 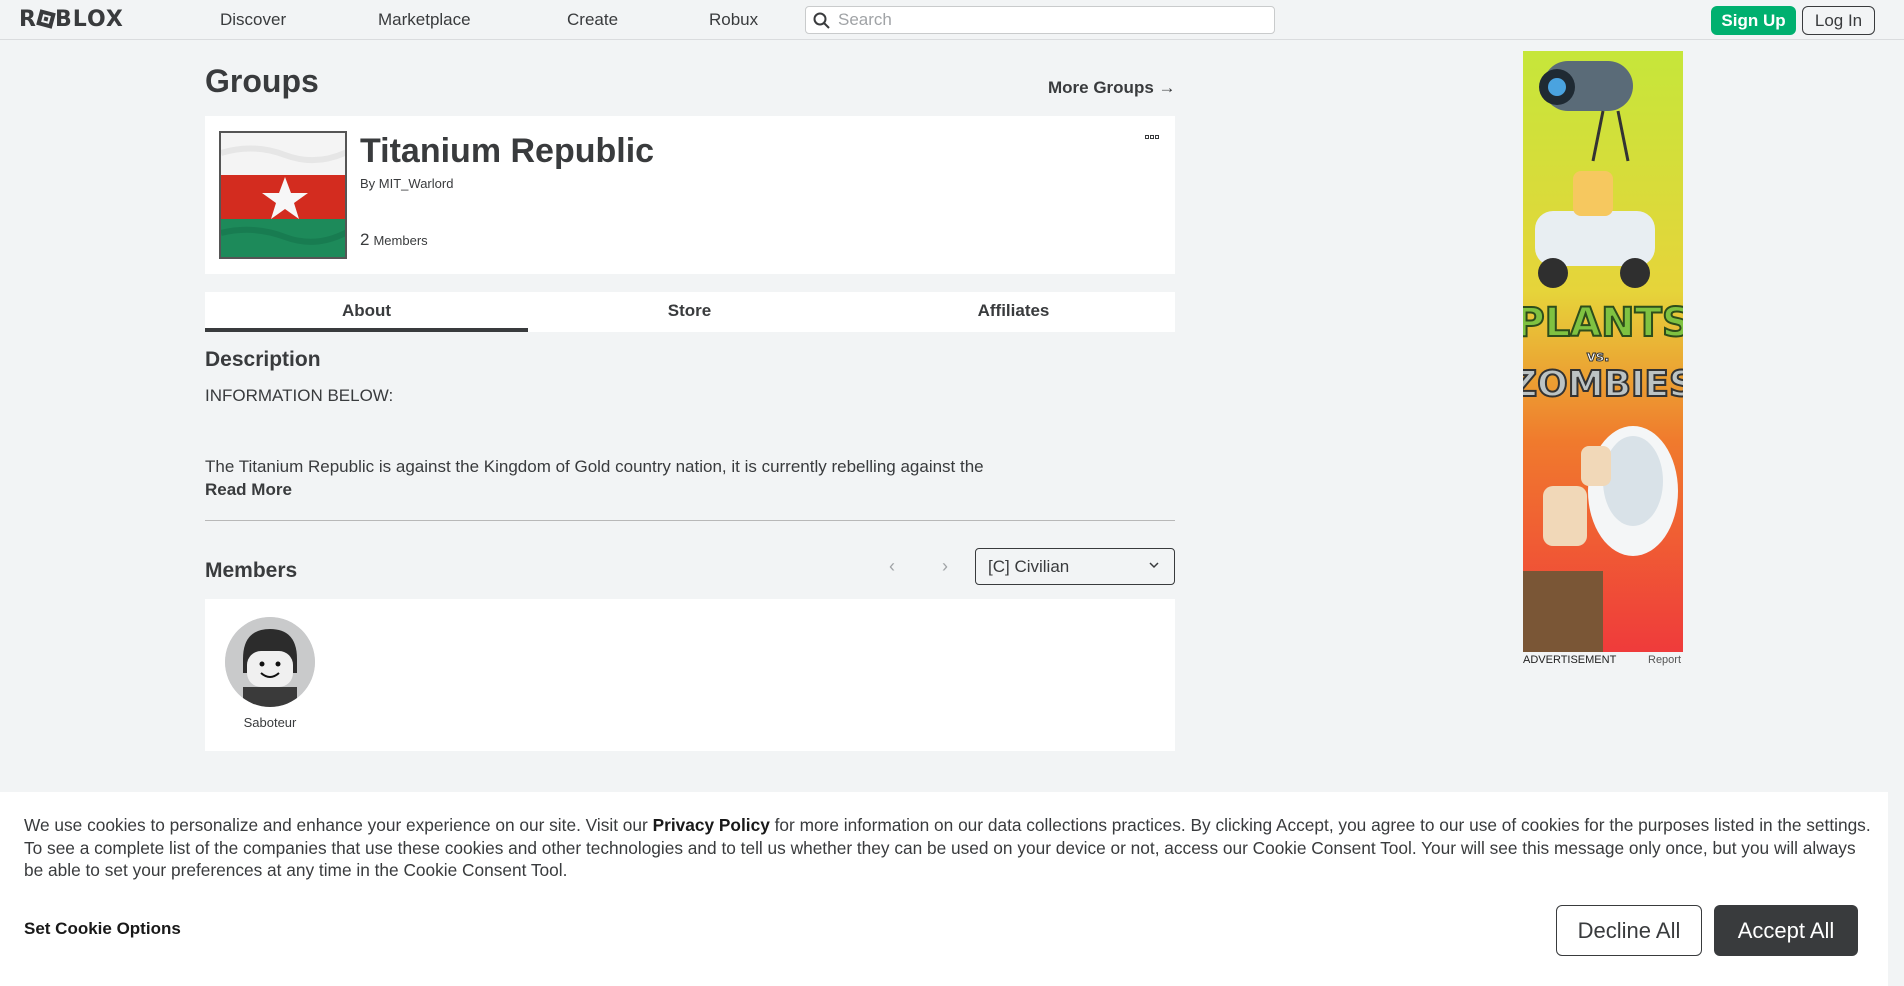 What do you see at coordinates (263, 359) in the screenshot?
I see `description-title: Description` at bounding box center [263, 359].